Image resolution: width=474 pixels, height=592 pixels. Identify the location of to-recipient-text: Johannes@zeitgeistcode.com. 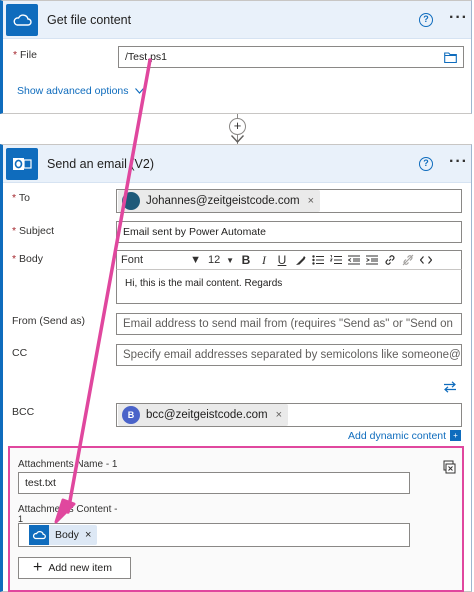
(223, 201).